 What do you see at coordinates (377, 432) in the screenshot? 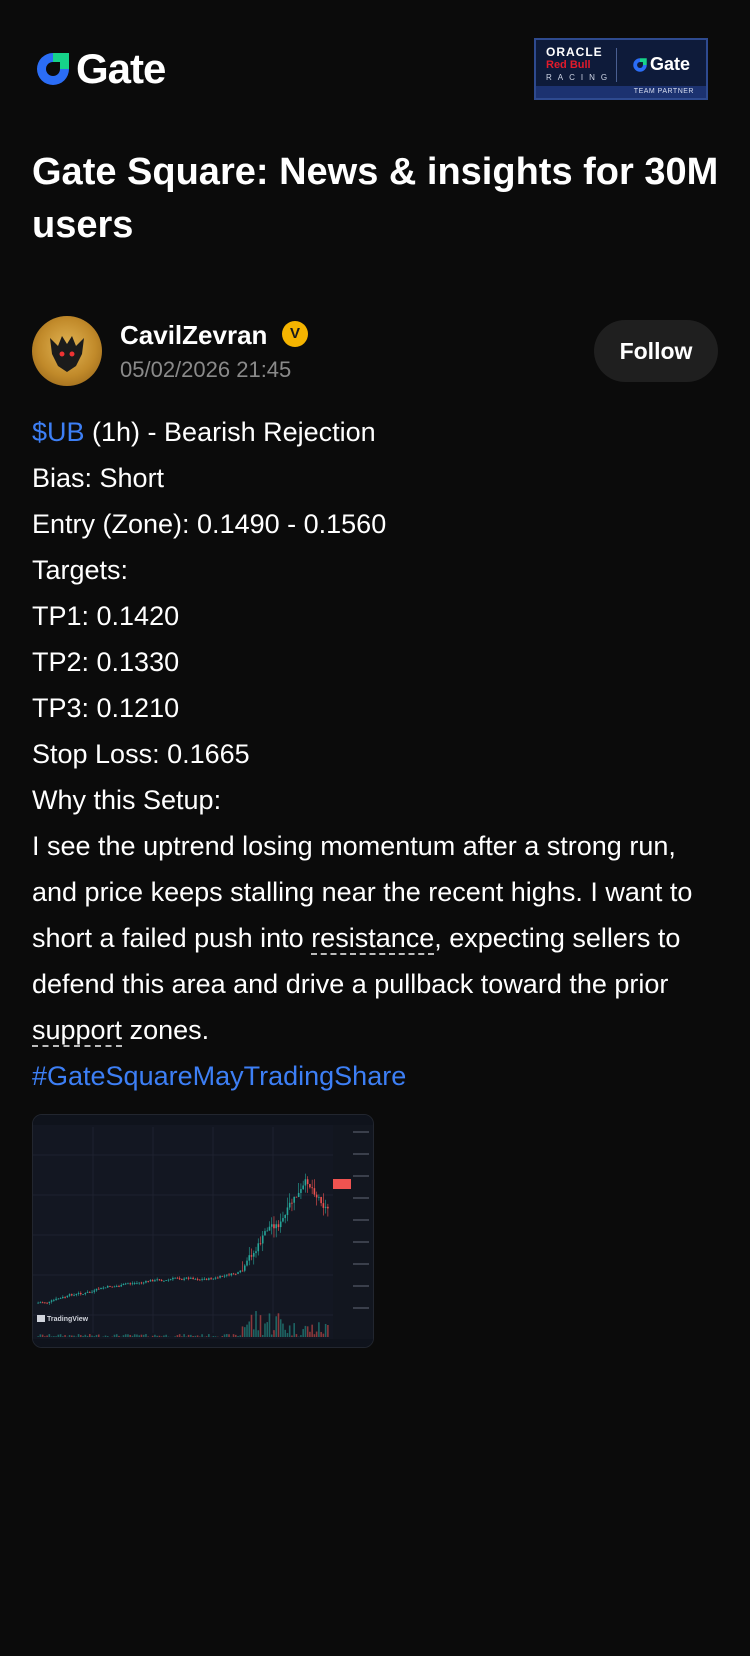
I see `post-headline: $UB (1h) - Bearish Rejection` at bounding box center [377, 432].